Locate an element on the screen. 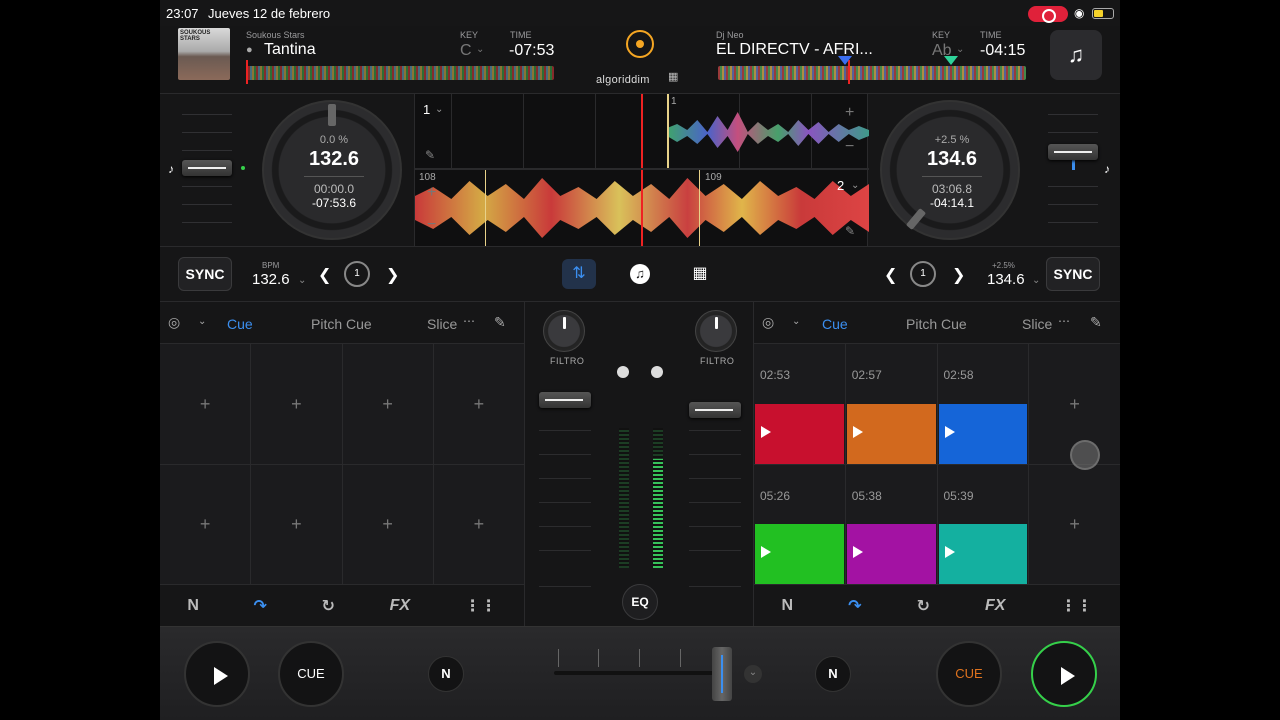  deck-b-jog-wheel: +2.5 % 134.6 03:06.8 -04:14.1 is located at coordinates (950, 170).